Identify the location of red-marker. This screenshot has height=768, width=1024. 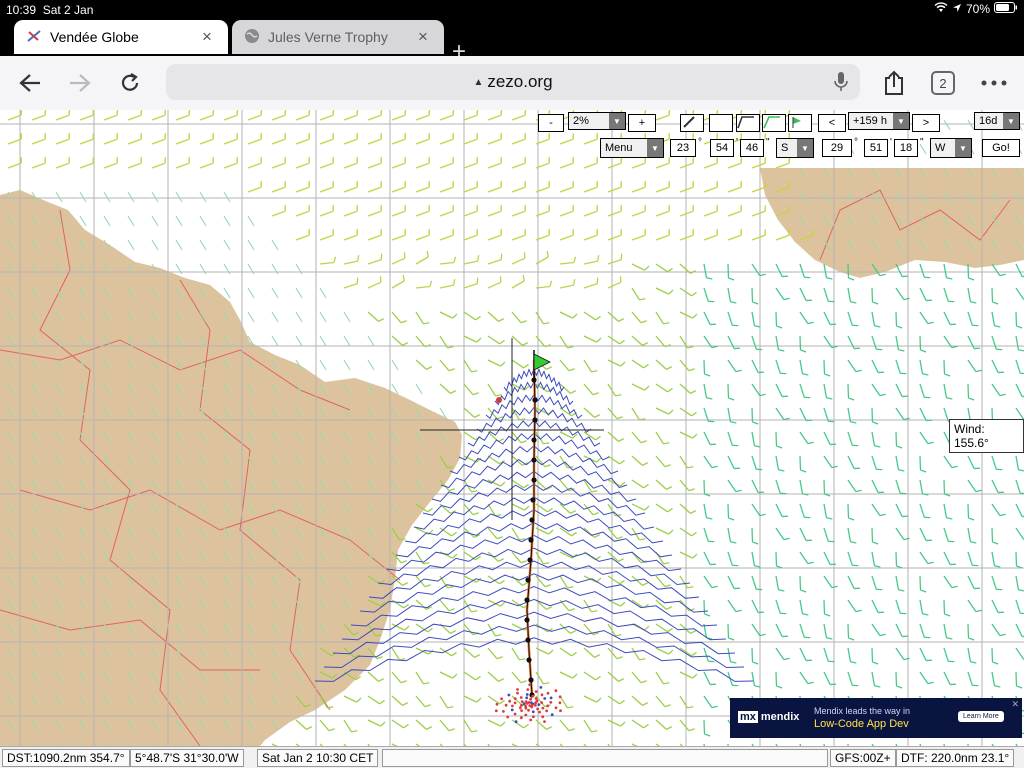
(499, 400).